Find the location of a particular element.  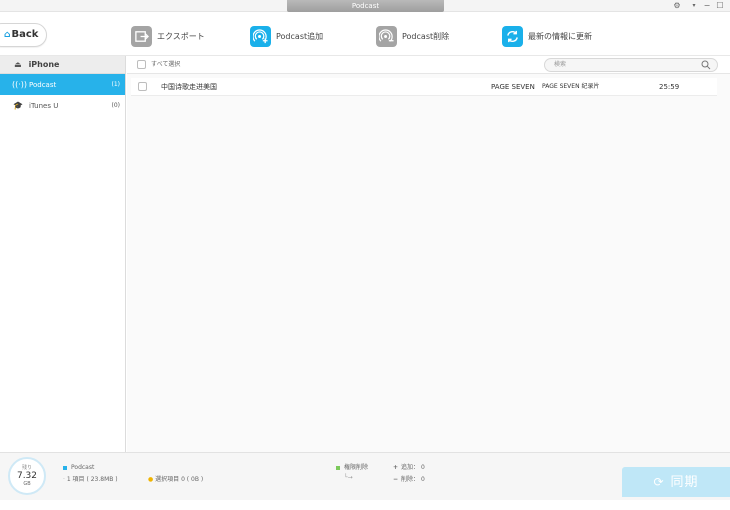

delete-count: − 削除： 0 is located at coordinates (409, 479).